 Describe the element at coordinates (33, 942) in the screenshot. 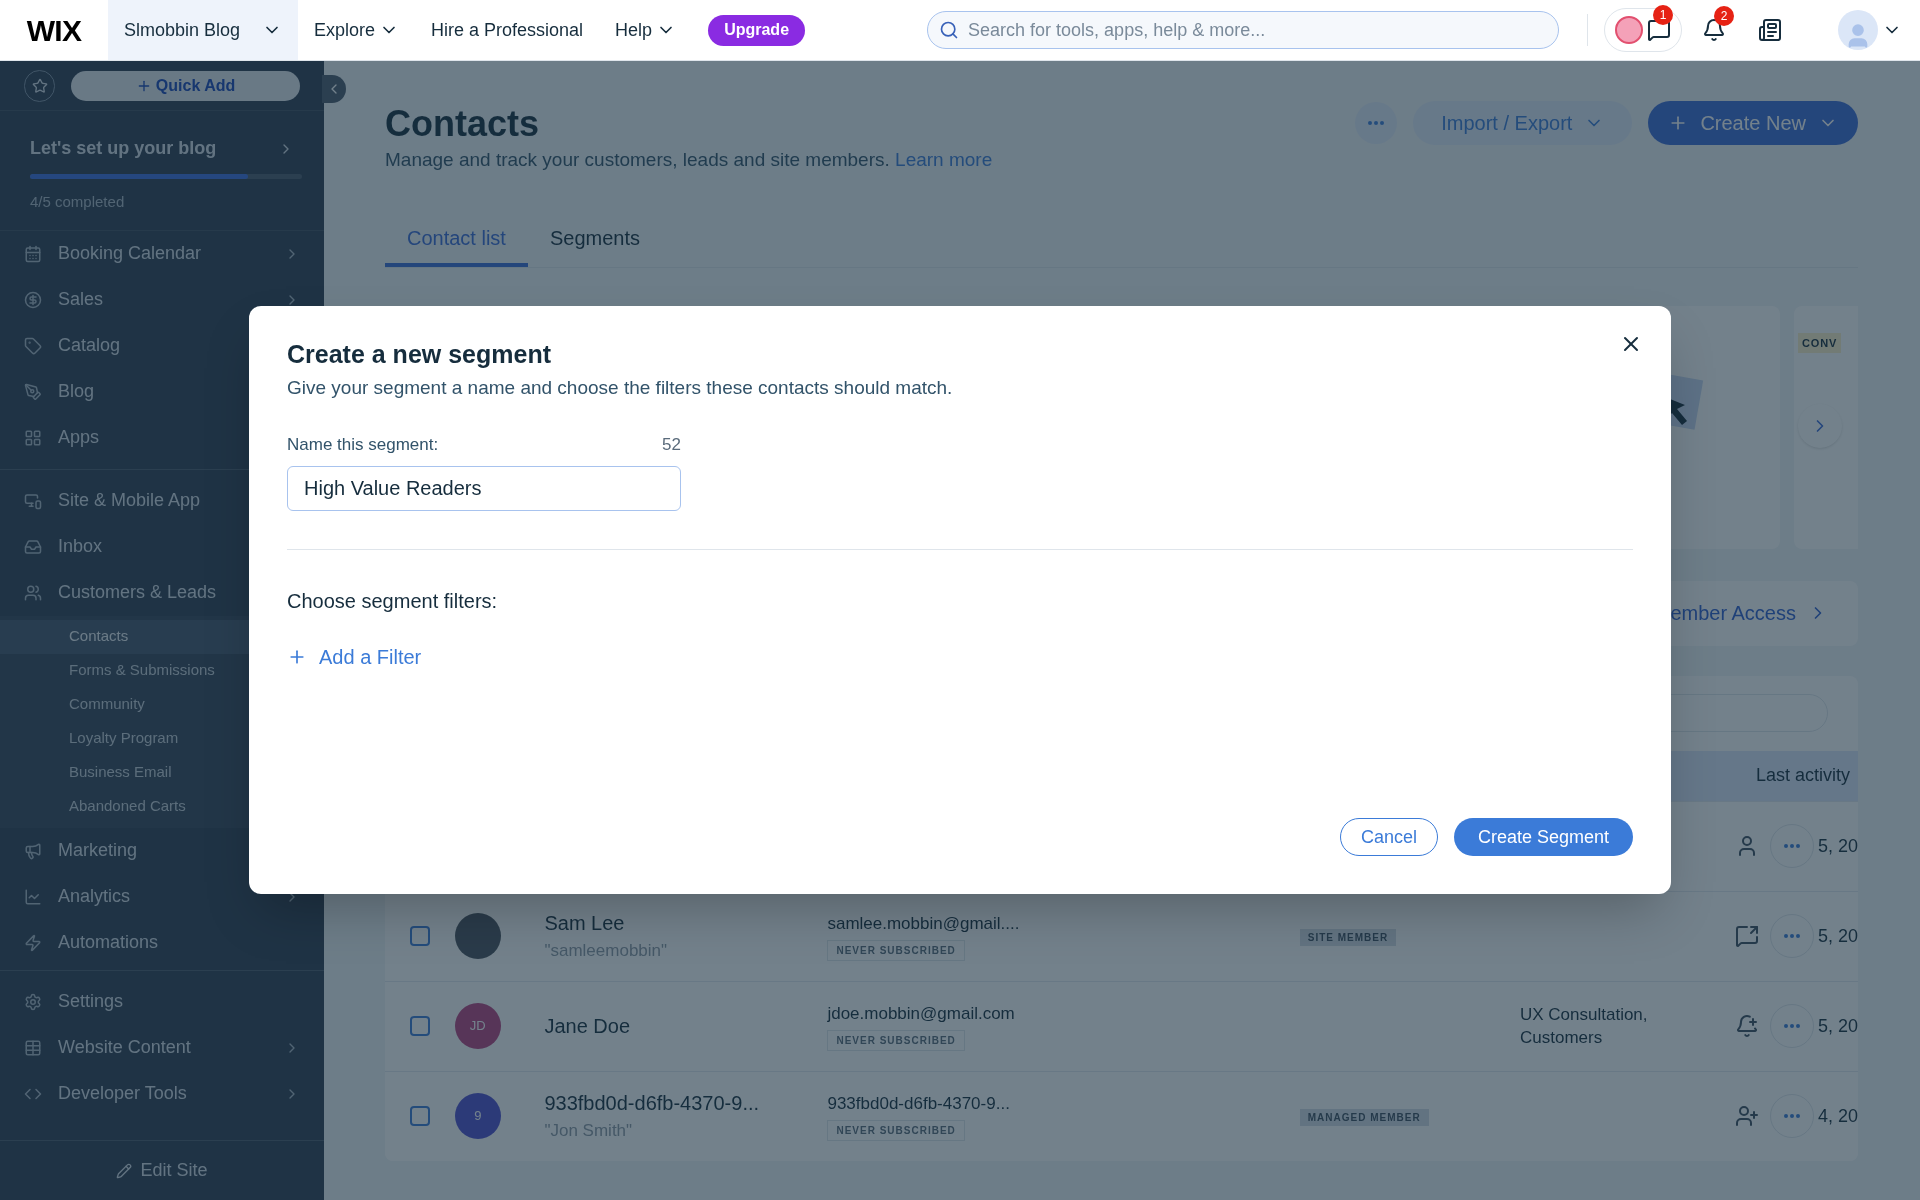

I see `lightning-icon` at that location.